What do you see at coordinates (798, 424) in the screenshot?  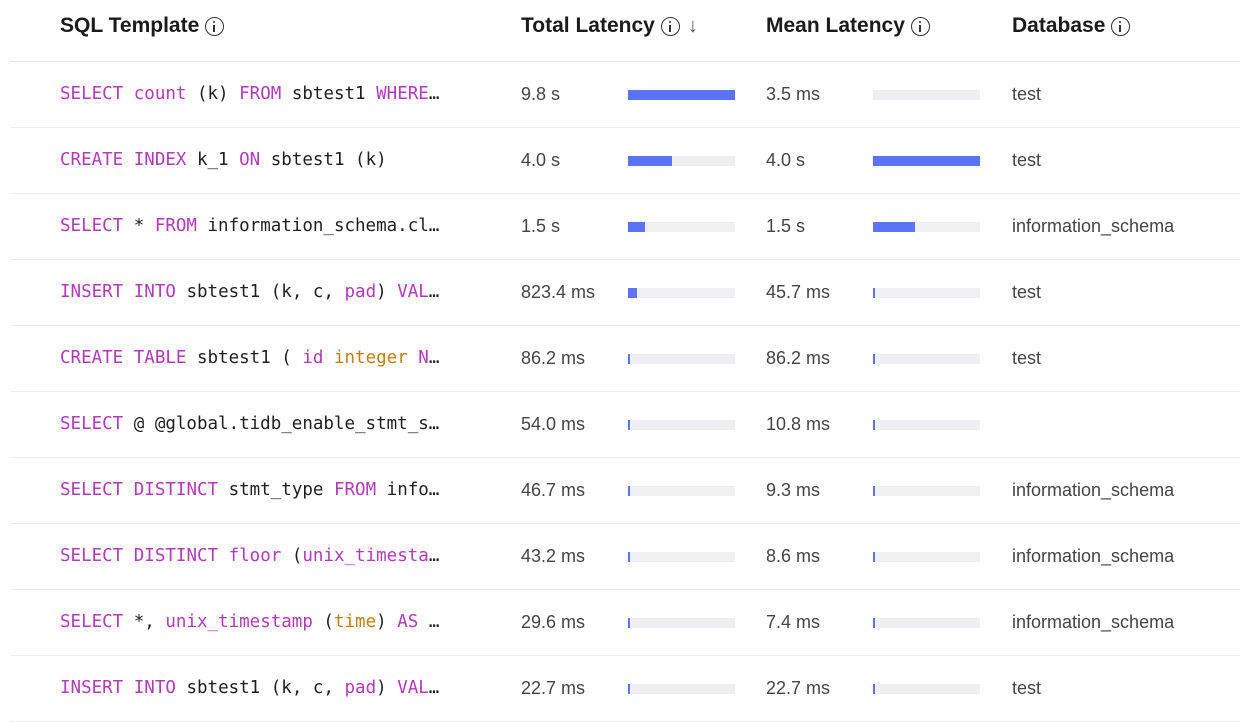 I see `mean-latency-value: 10.8 ms` at bounding box center [798, 424].